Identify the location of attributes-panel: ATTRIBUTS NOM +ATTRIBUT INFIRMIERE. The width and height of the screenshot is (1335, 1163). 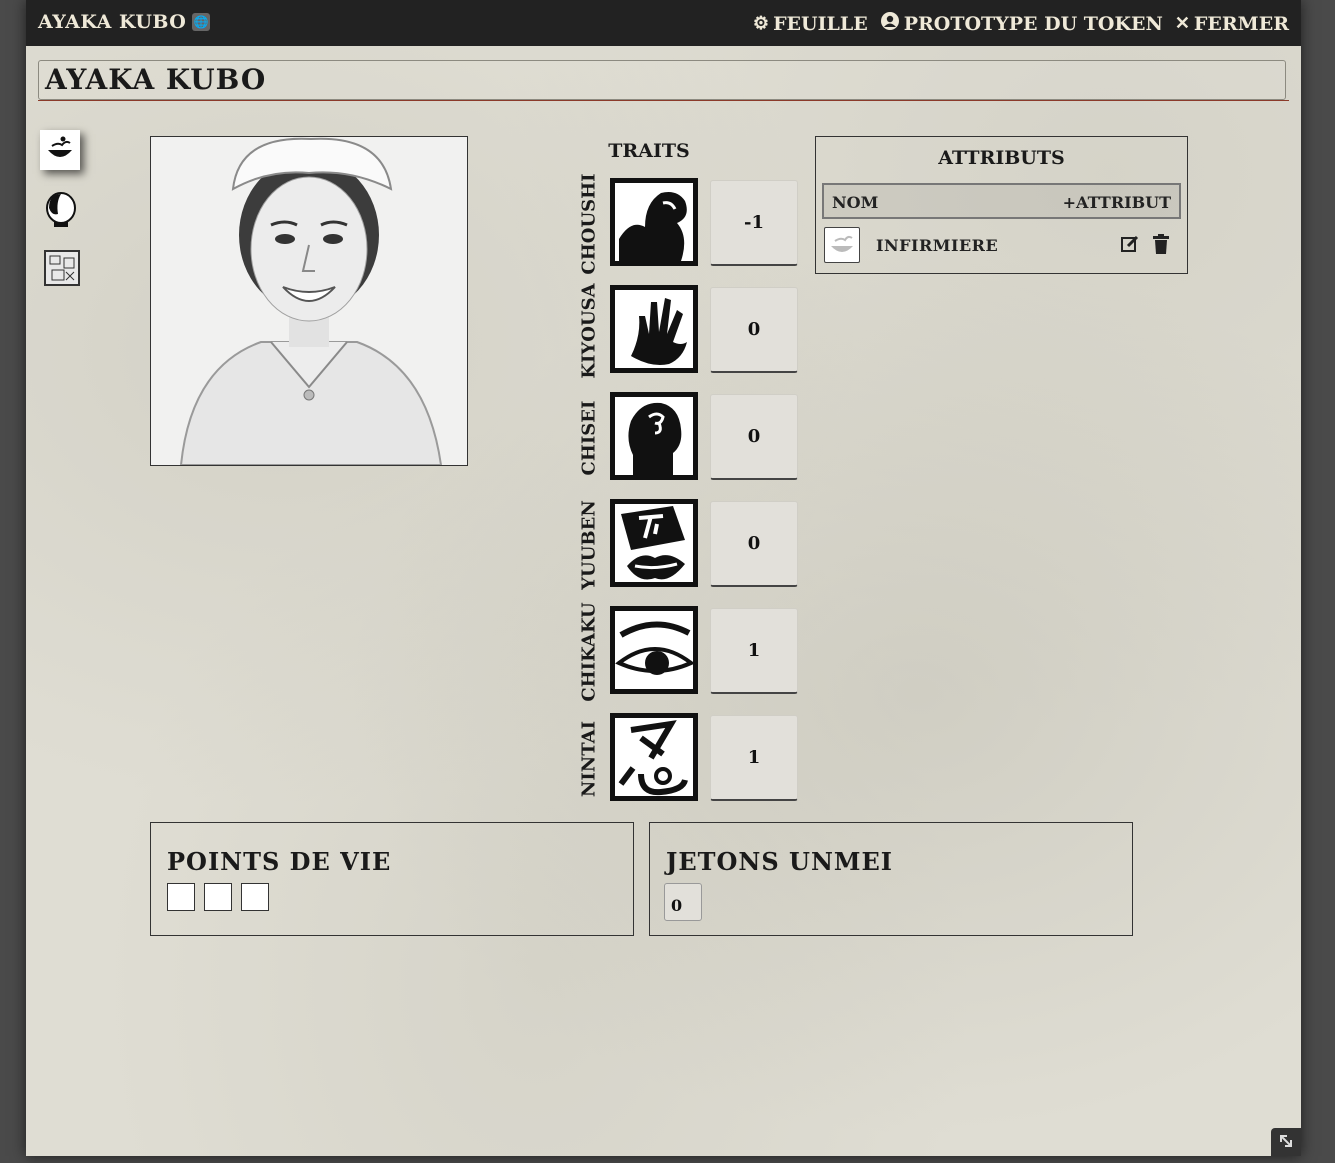
(1001, 205).